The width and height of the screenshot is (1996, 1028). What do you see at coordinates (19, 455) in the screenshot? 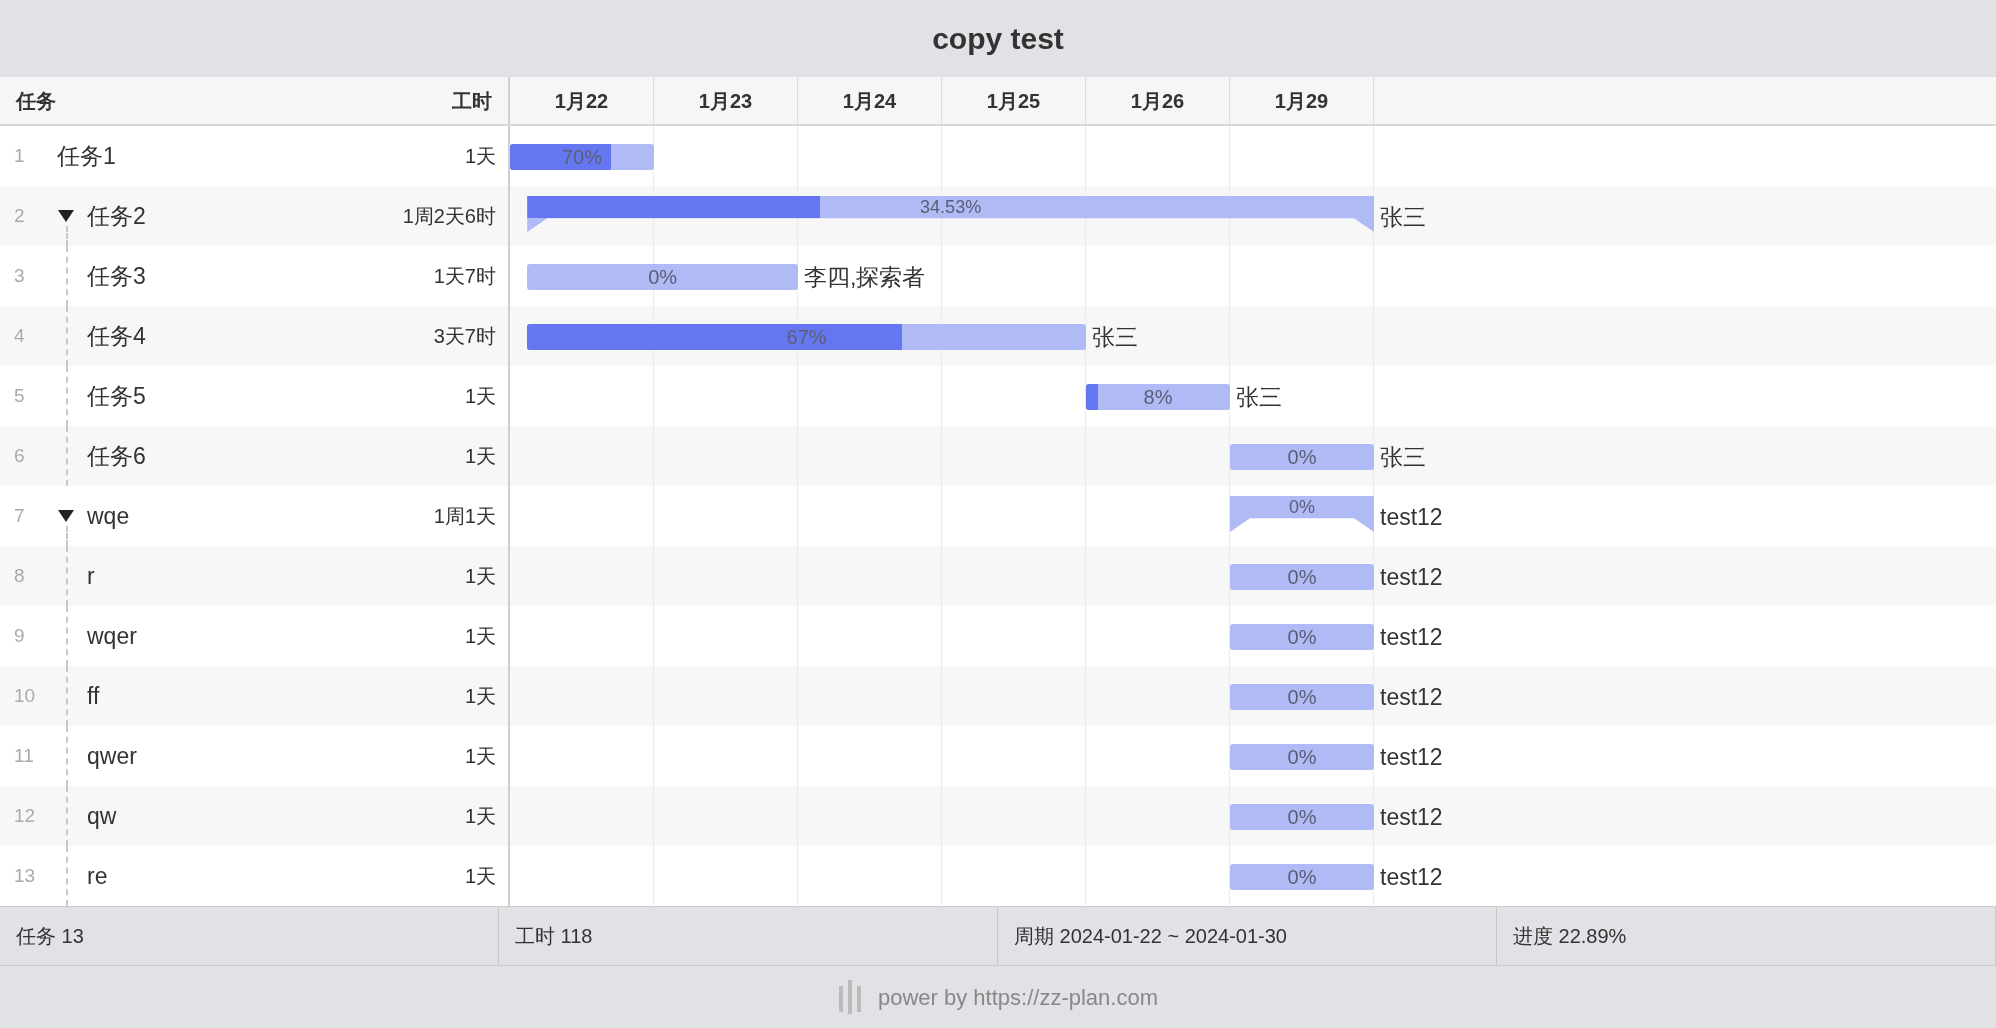
I see `row-number: 6` at bounding box center [19, 455].